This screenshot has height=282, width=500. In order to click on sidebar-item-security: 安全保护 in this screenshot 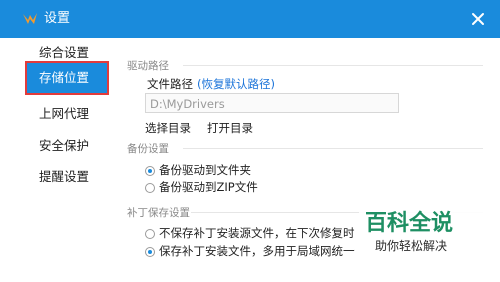, I will do `click(68, 146)`.